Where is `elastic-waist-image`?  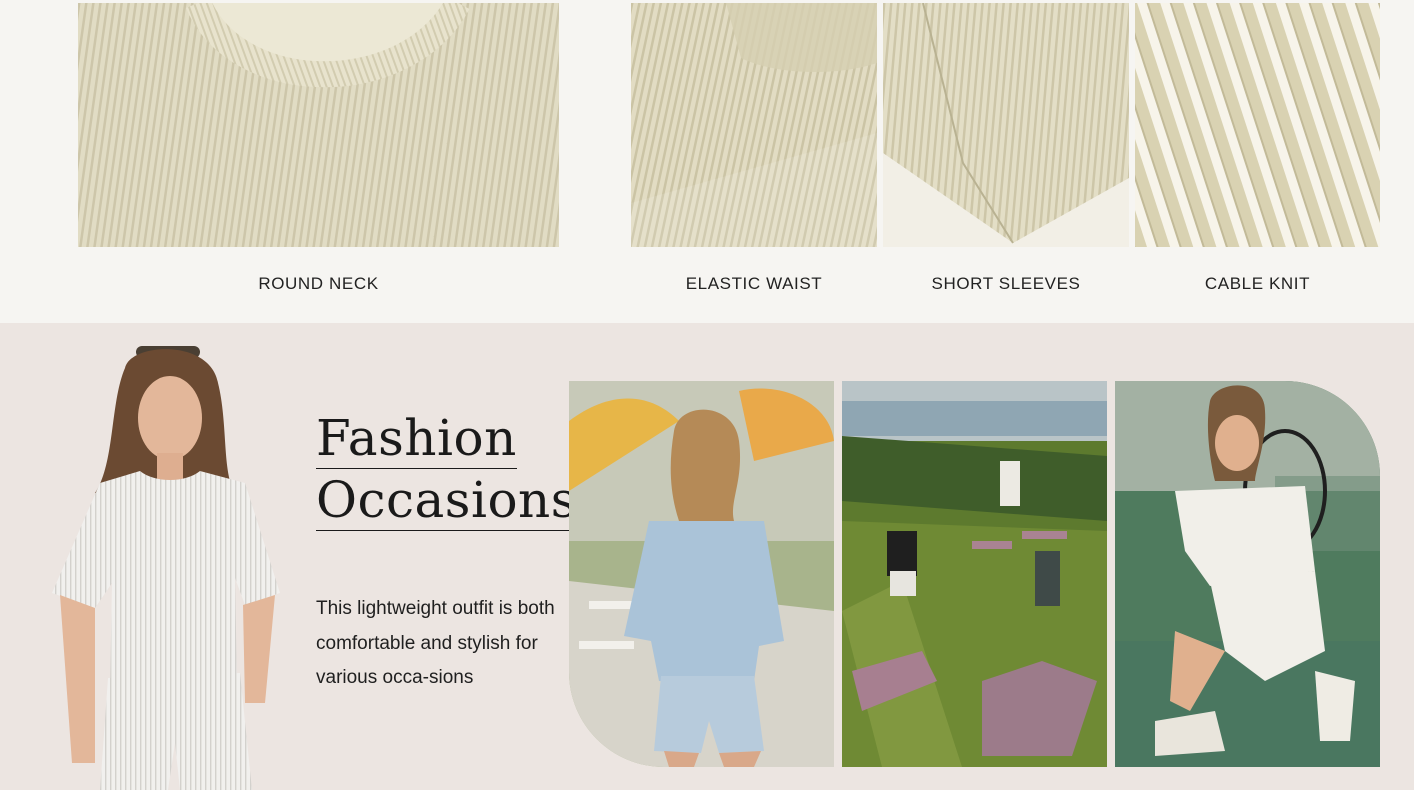
elastic-waist-image is located at coordinates (754, 125).